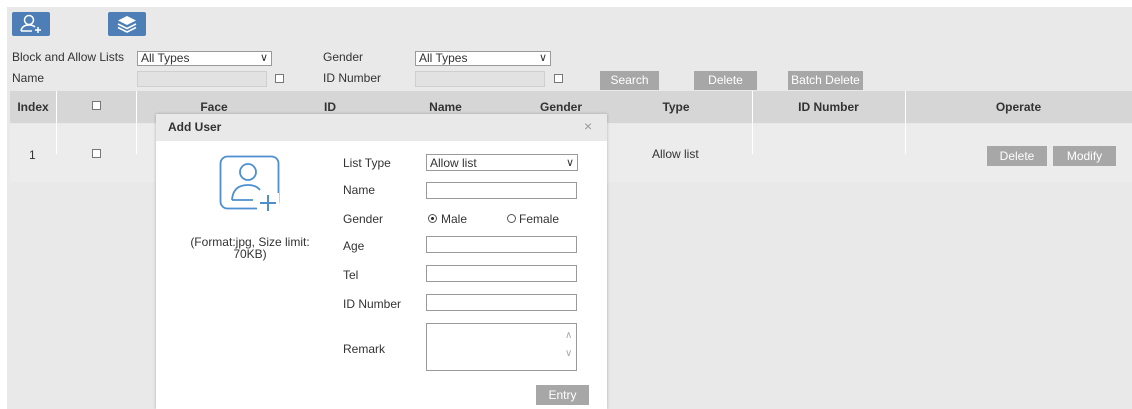 The height and width of the screenshot is (409, 1132). Describe the element at coordinates (588, 126) in the screenshot. I see `close-icon: ×` at that location.